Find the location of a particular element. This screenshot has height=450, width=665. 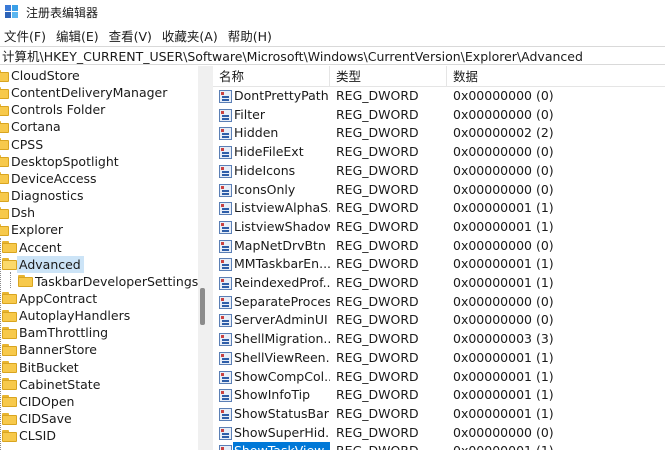

tree-item: Advanced is located at coordinates (43, 264).